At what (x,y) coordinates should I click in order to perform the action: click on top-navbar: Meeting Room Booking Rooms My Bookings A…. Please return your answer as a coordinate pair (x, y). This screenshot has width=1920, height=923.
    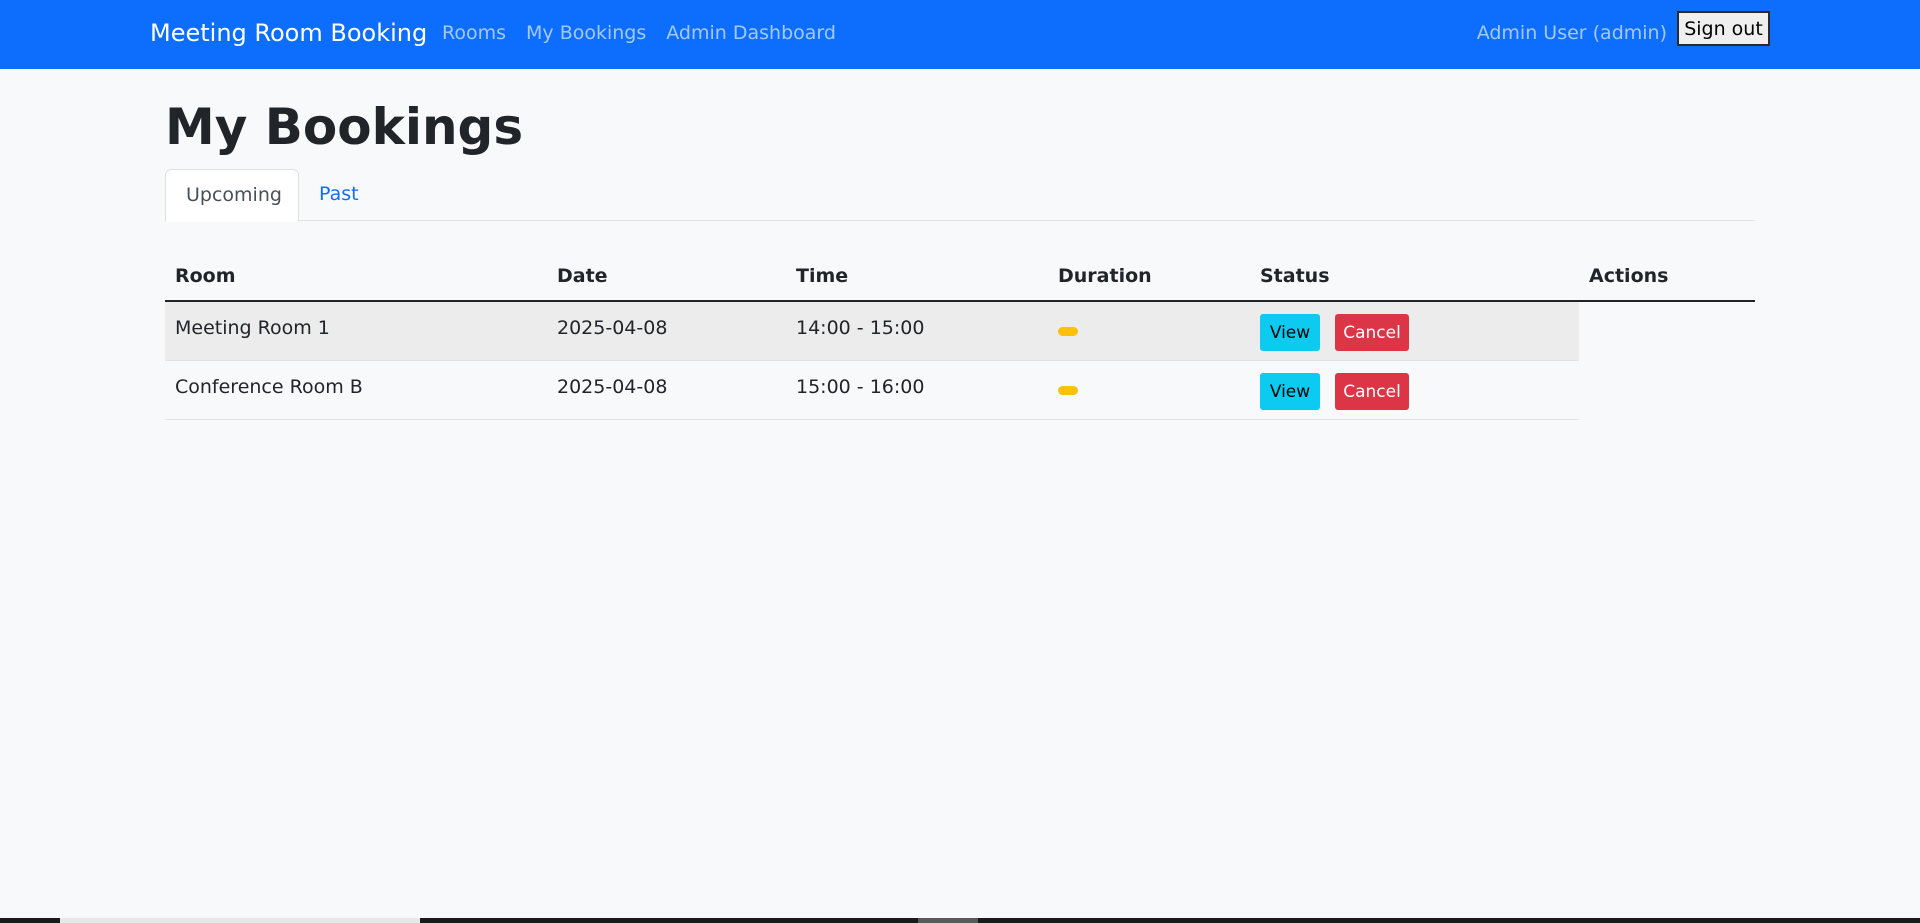
    Looking at the image, I should click on (960, 34).